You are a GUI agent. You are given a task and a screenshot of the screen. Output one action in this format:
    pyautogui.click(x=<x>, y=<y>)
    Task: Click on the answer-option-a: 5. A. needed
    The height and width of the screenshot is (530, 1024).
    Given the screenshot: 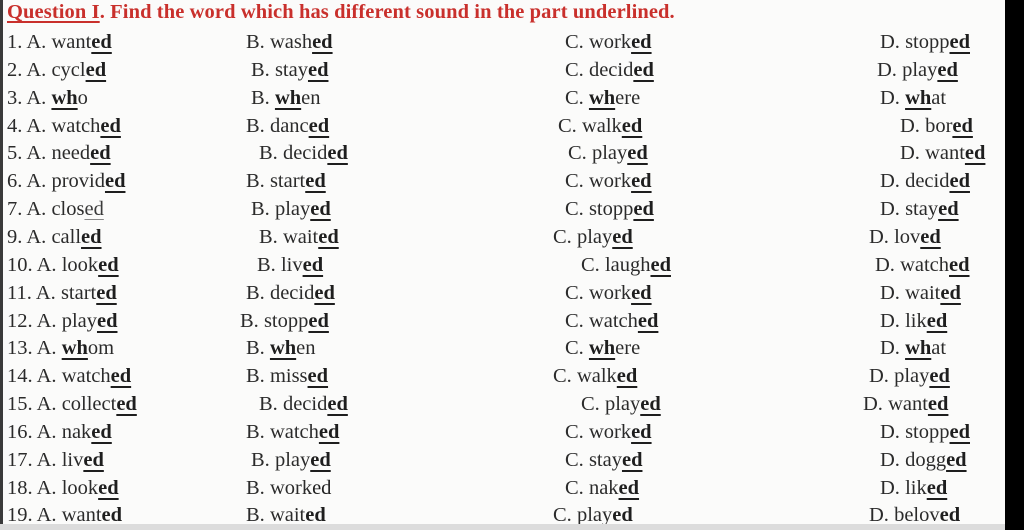 What is the action you would take?
    pyautogui.click(x=59, y=153)
    